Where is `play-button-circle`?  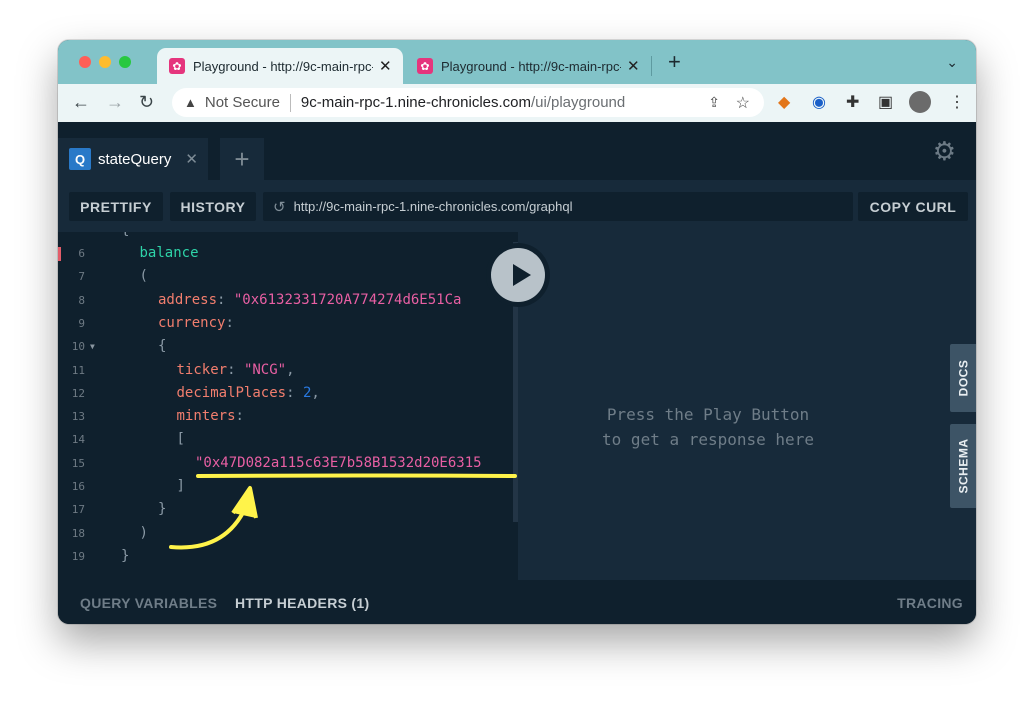 play-button-circle is located at coordinates (518, 275).